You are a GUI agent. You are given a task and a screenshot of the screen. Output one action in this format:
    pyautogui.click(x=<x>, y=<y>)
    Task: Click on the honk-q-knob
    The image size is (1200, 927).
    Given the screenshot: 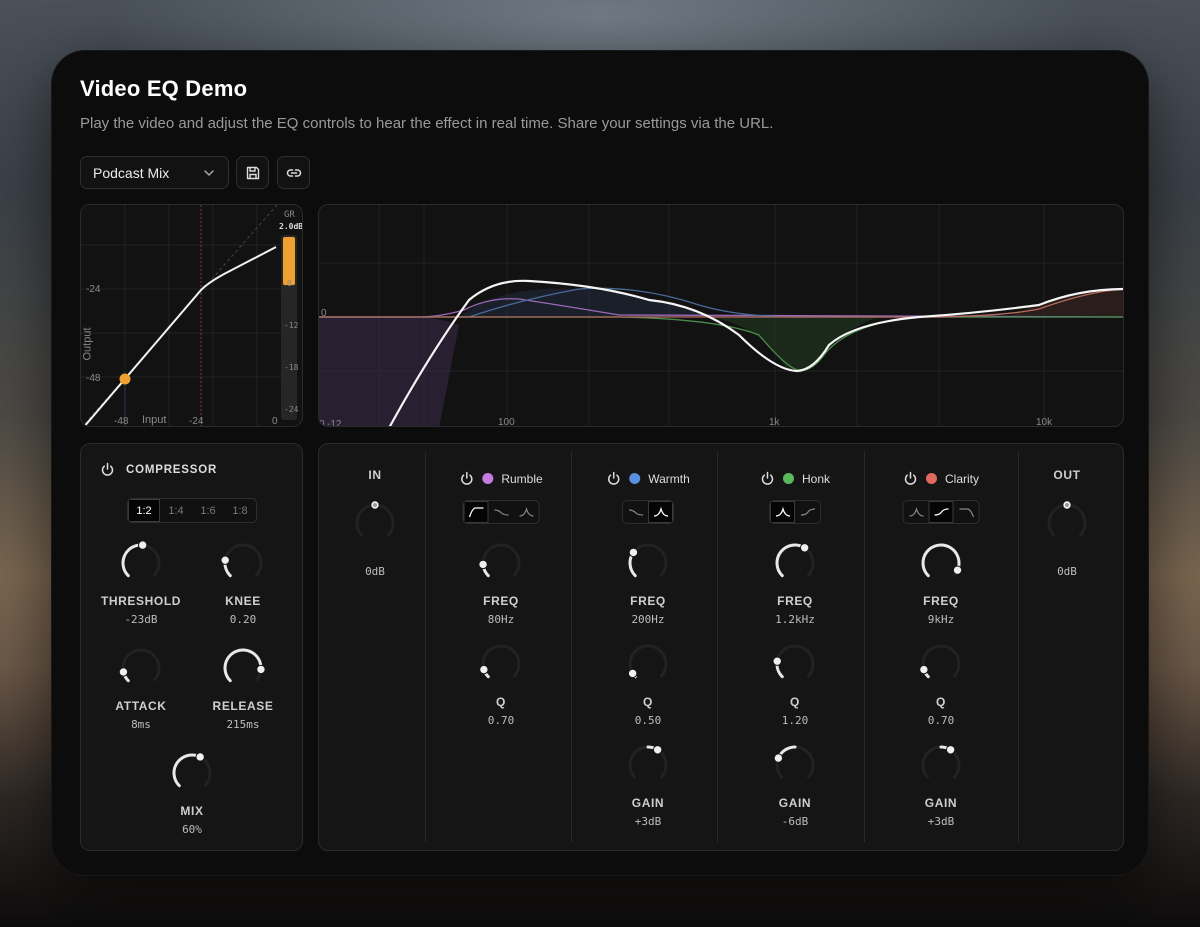 What is the action you would take?
    pyautogui.click(x=795, y=664)
    